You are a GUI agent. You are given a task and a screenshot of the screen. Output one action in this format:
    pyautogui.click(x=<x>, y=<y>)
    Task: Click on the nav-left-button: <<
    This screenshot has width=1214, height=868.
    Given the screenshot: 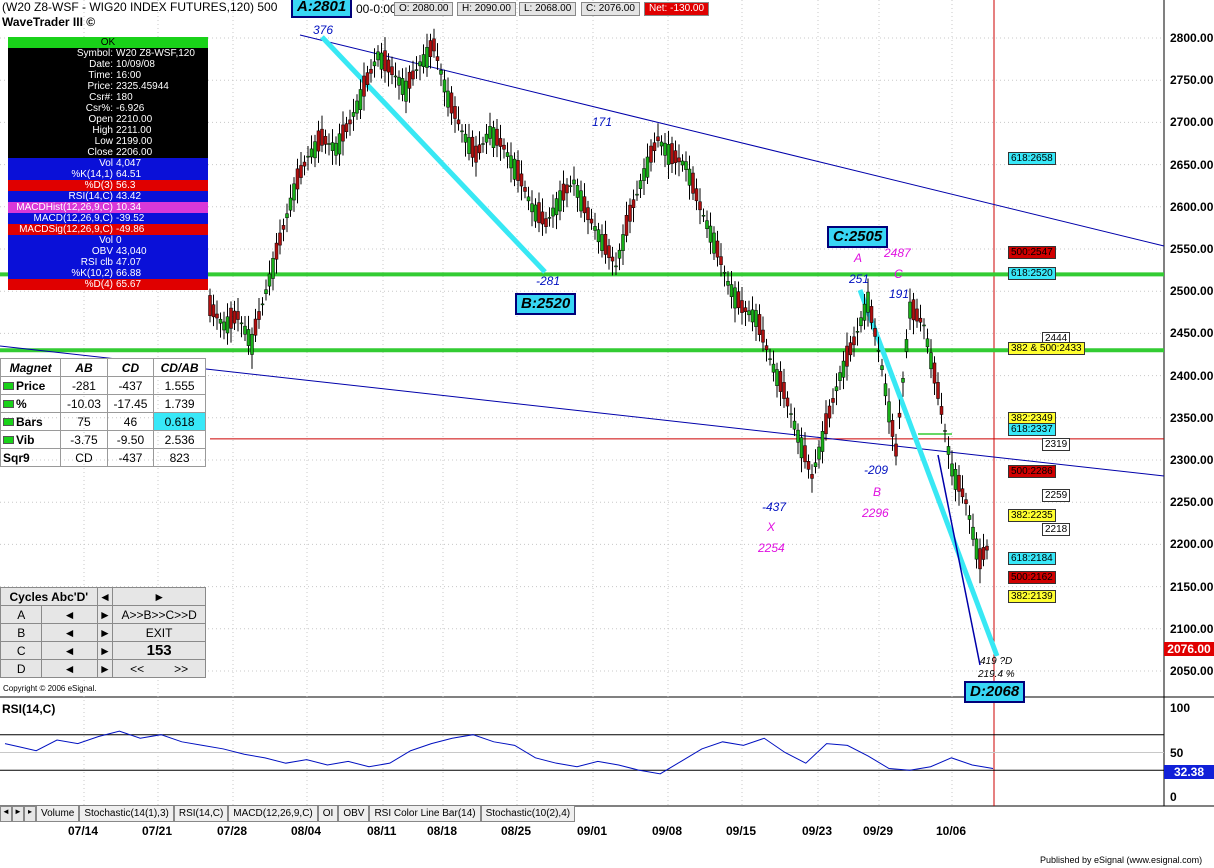 What is the action you would take?
    pyautogui.click(x=137, y=669)
    